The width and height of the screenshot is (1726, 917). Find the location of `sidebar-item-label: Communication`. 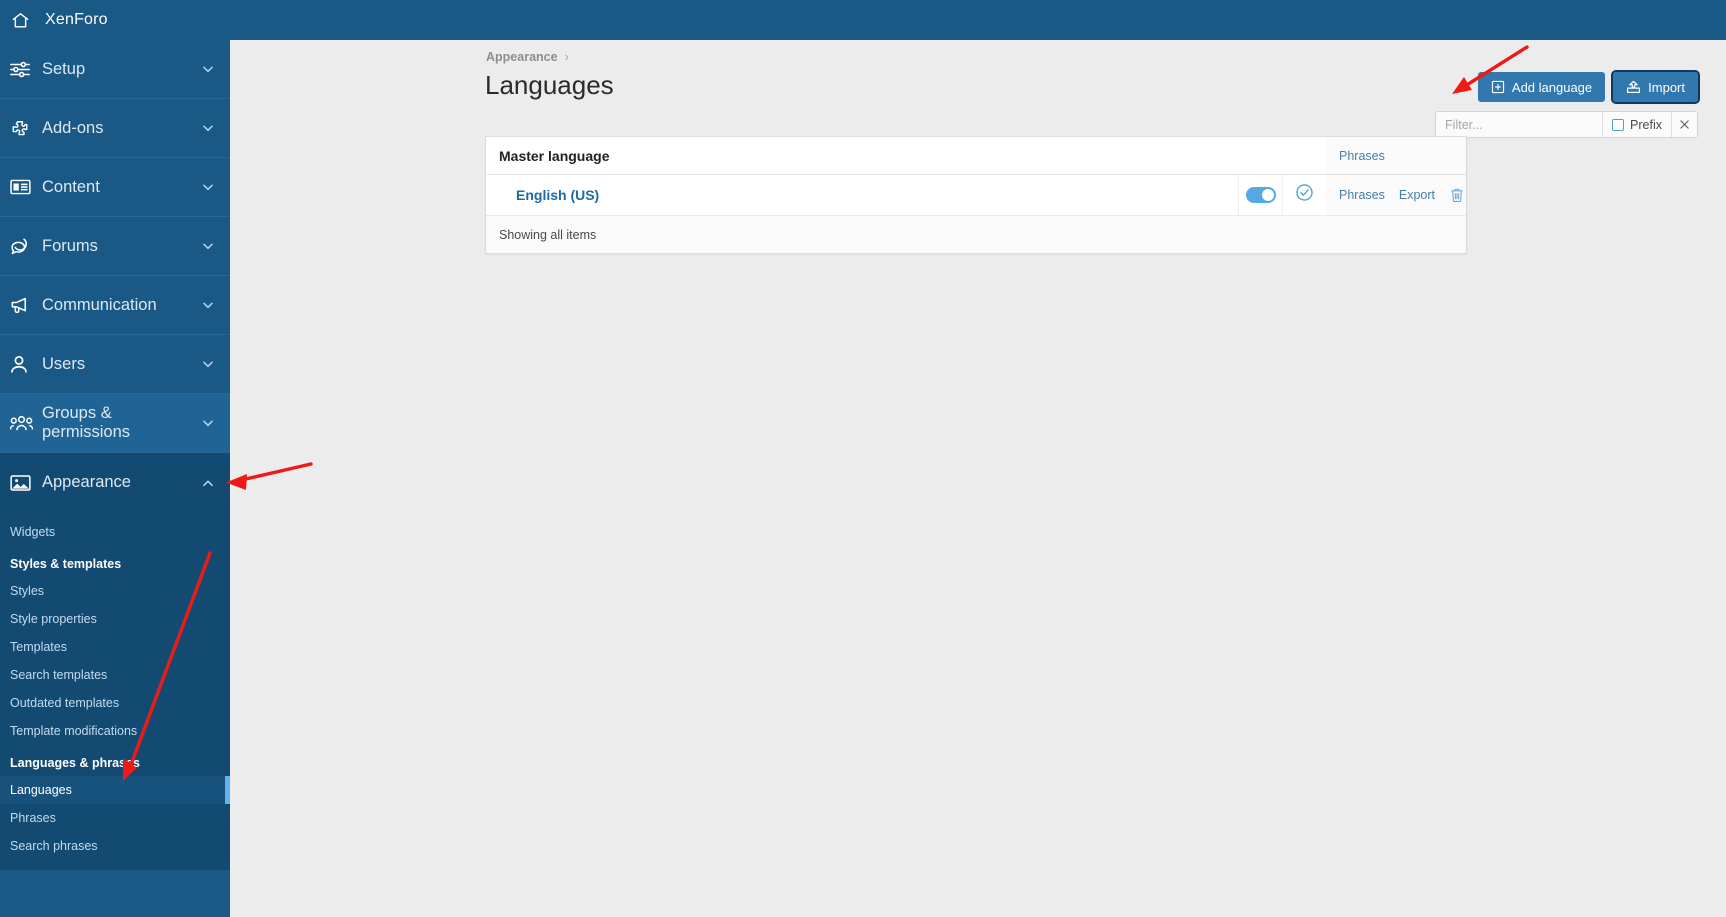

sidebar-item-label: Communication is located at coordinates (99, 304).